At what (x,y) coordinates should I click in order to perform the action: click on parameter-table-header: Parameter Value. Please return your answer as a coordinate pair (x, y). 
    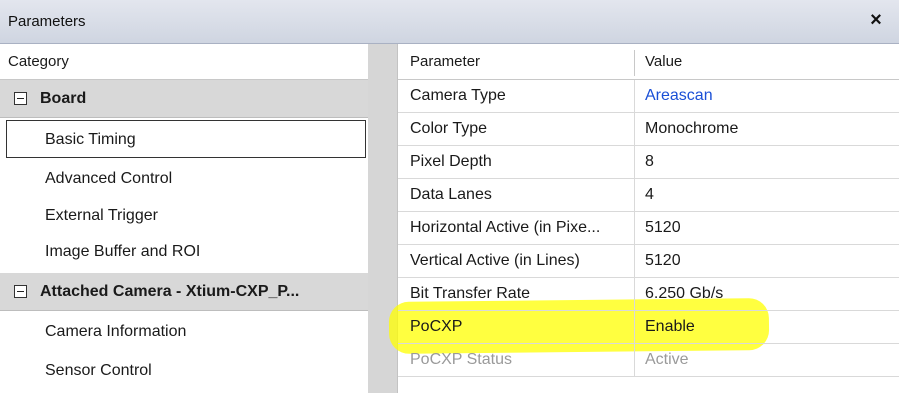
    Looking at the image, I should click on (648, 62).